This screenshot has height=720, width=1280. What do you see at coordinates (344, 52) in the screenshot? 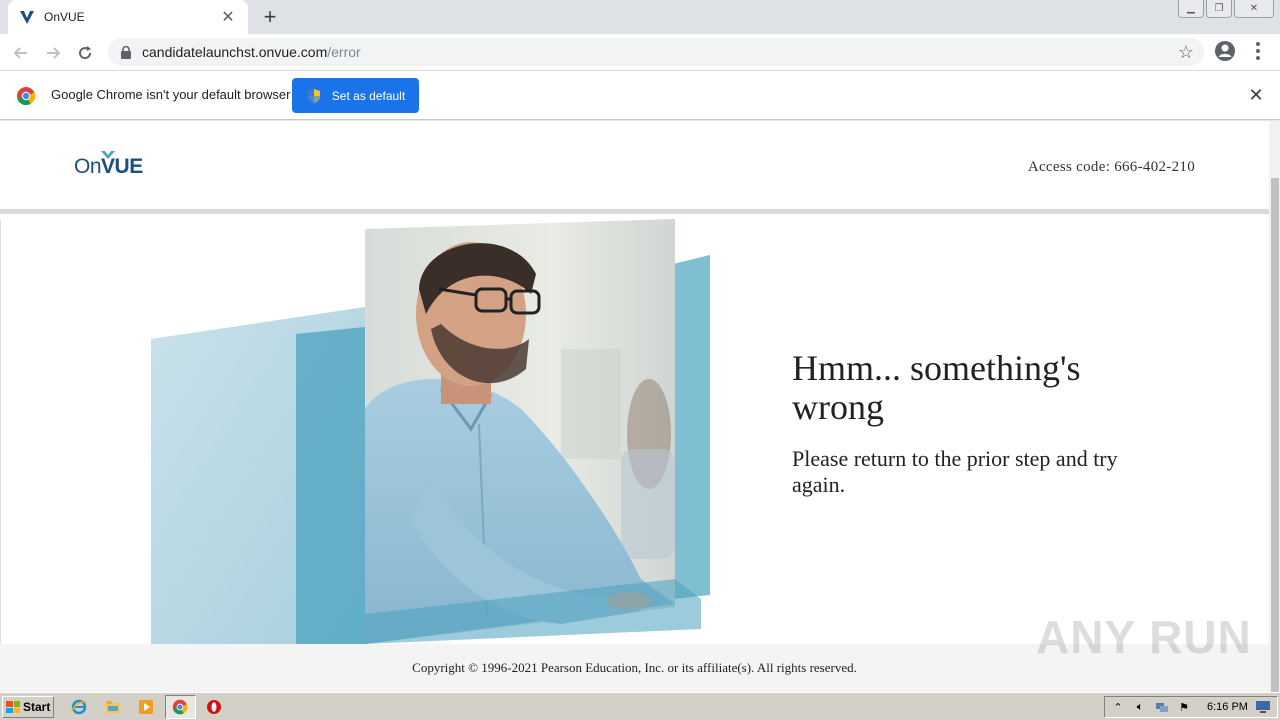
I see `url-path: /error` at bounding box center [344, 52].